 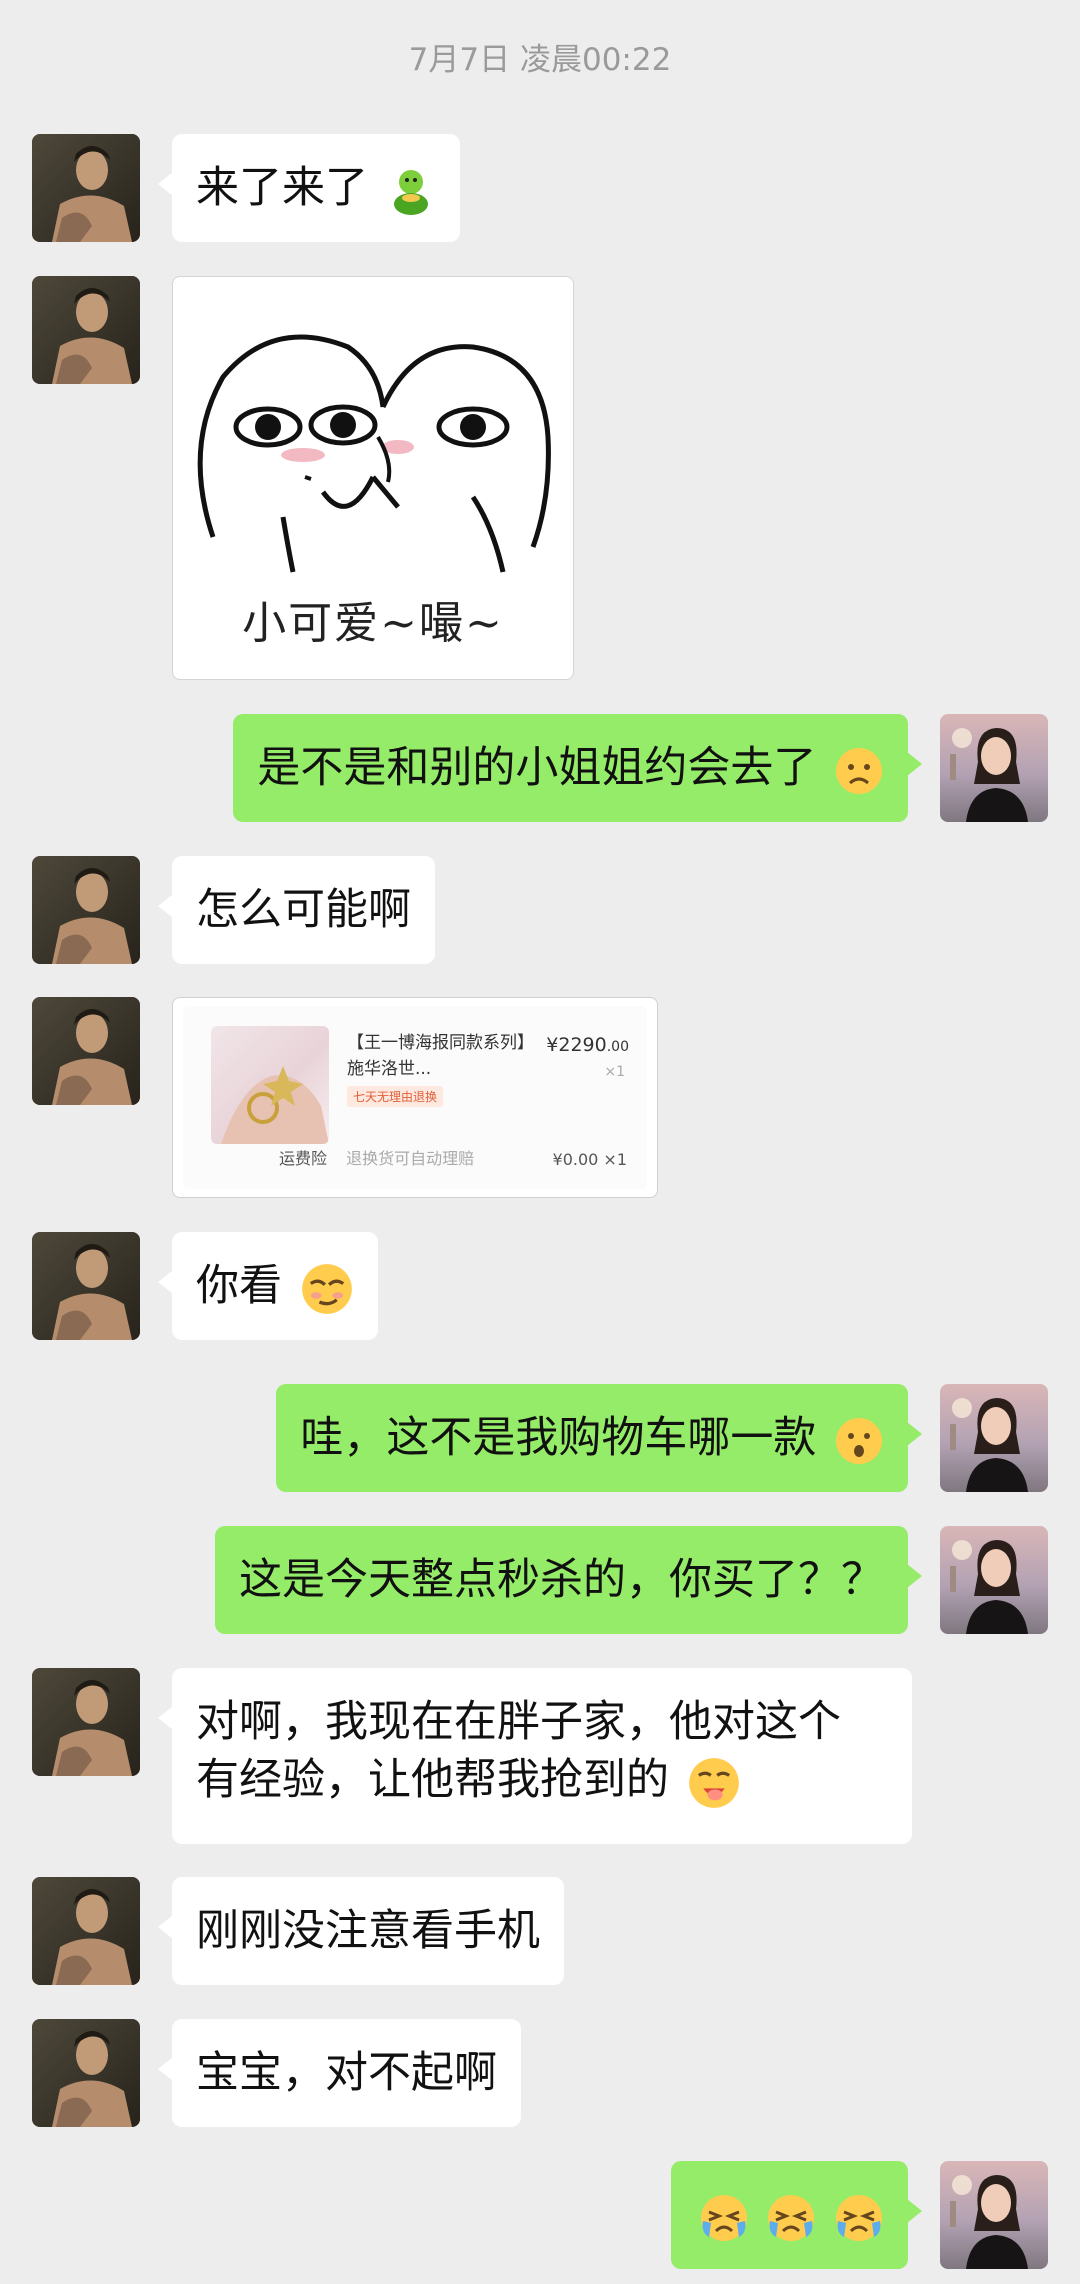 I want to click on message-text: 哇，这不是我购物车哪一款, so click(x=558, y=1438).